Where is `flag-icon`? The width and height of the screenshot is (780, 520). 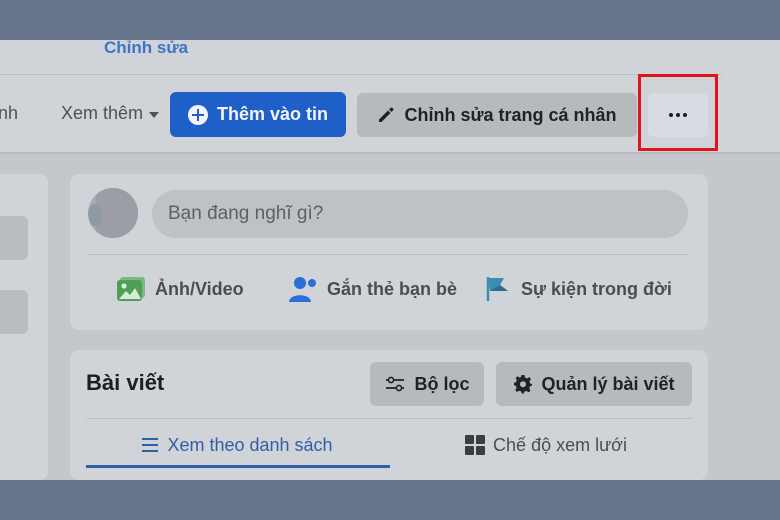
flag-icon is located at coordinates (497, 289).